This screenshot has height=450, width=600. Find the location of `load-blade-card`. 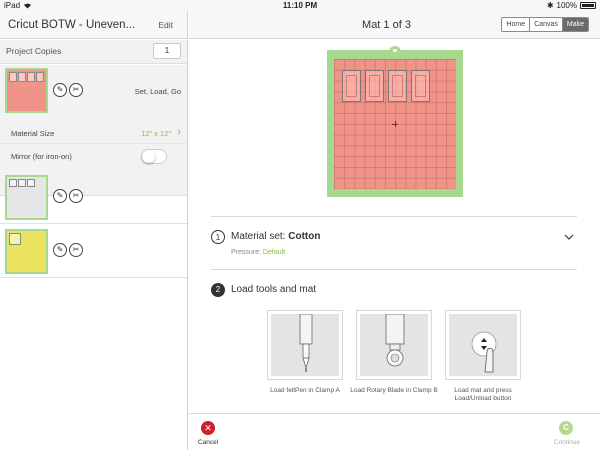

load-blade-card is located at coordinates (394, 345).